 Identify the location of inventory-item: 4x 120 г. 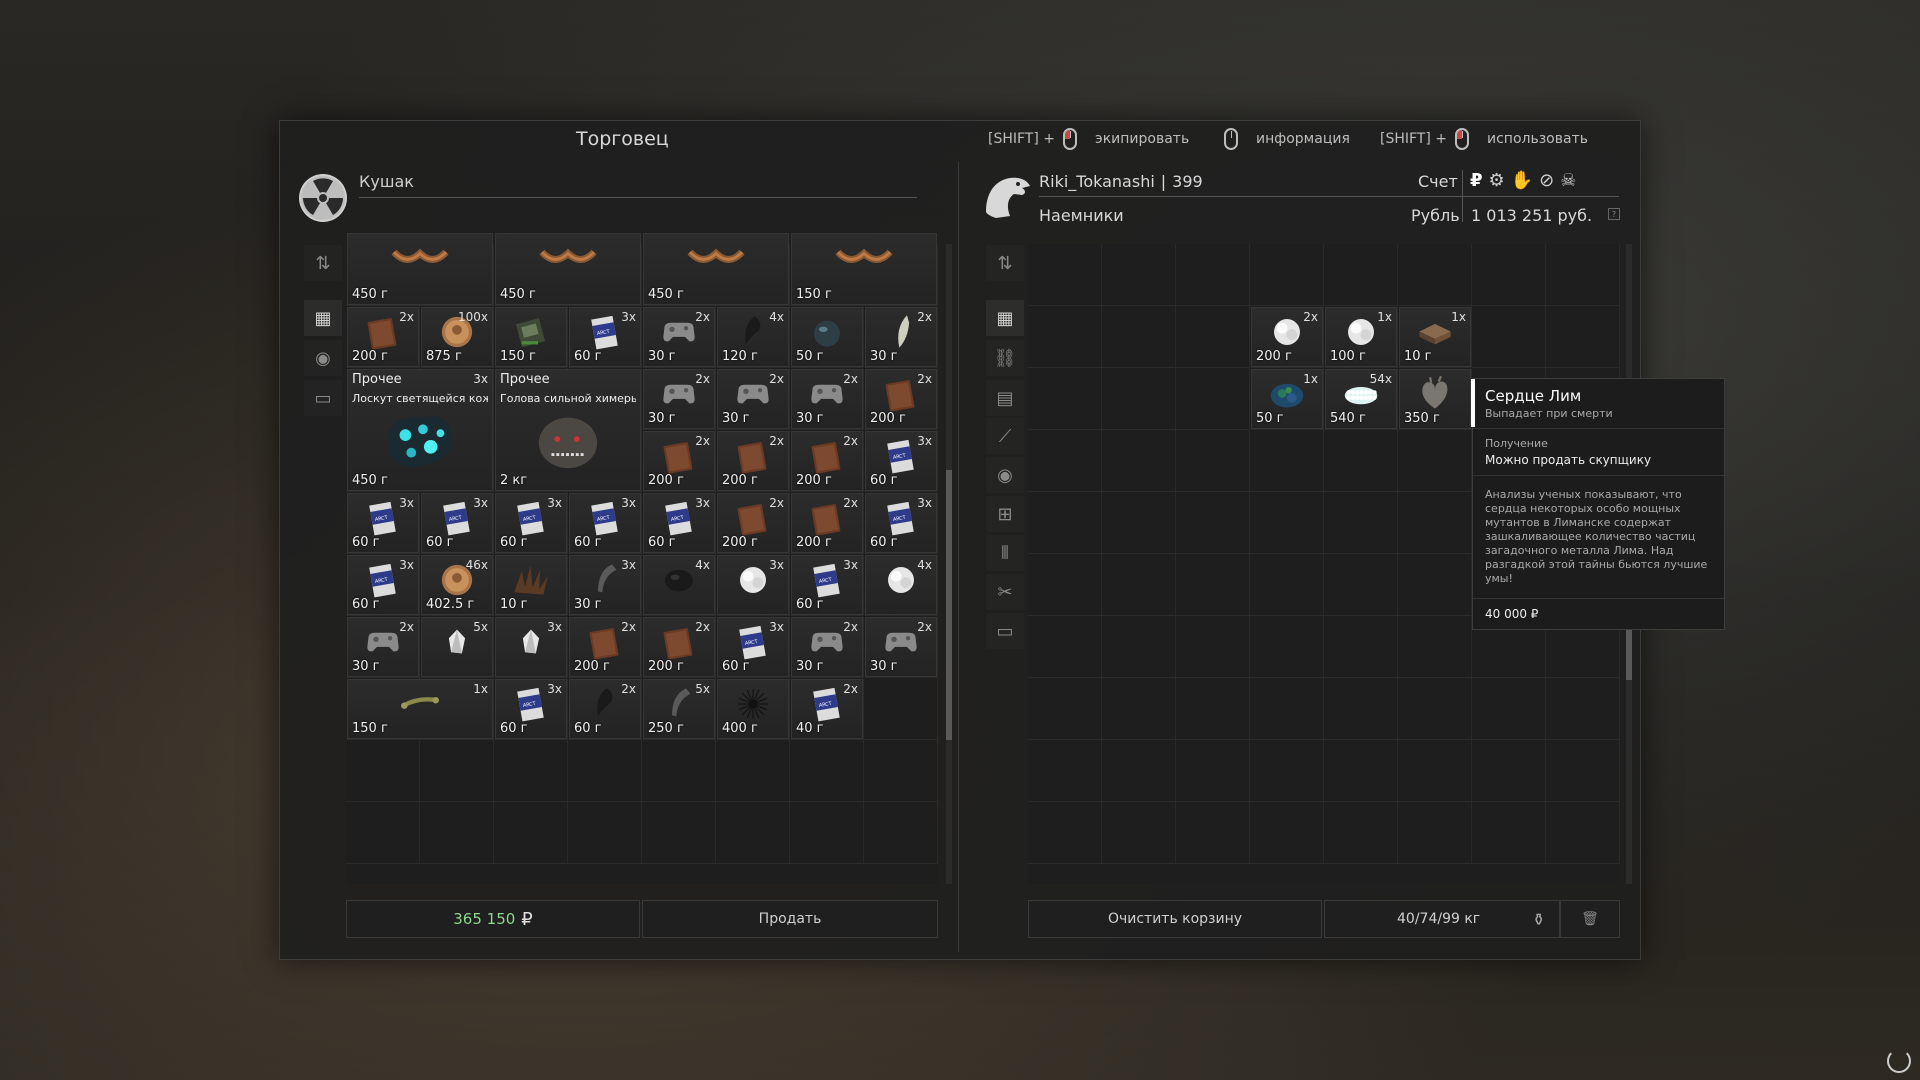
(753, 337).